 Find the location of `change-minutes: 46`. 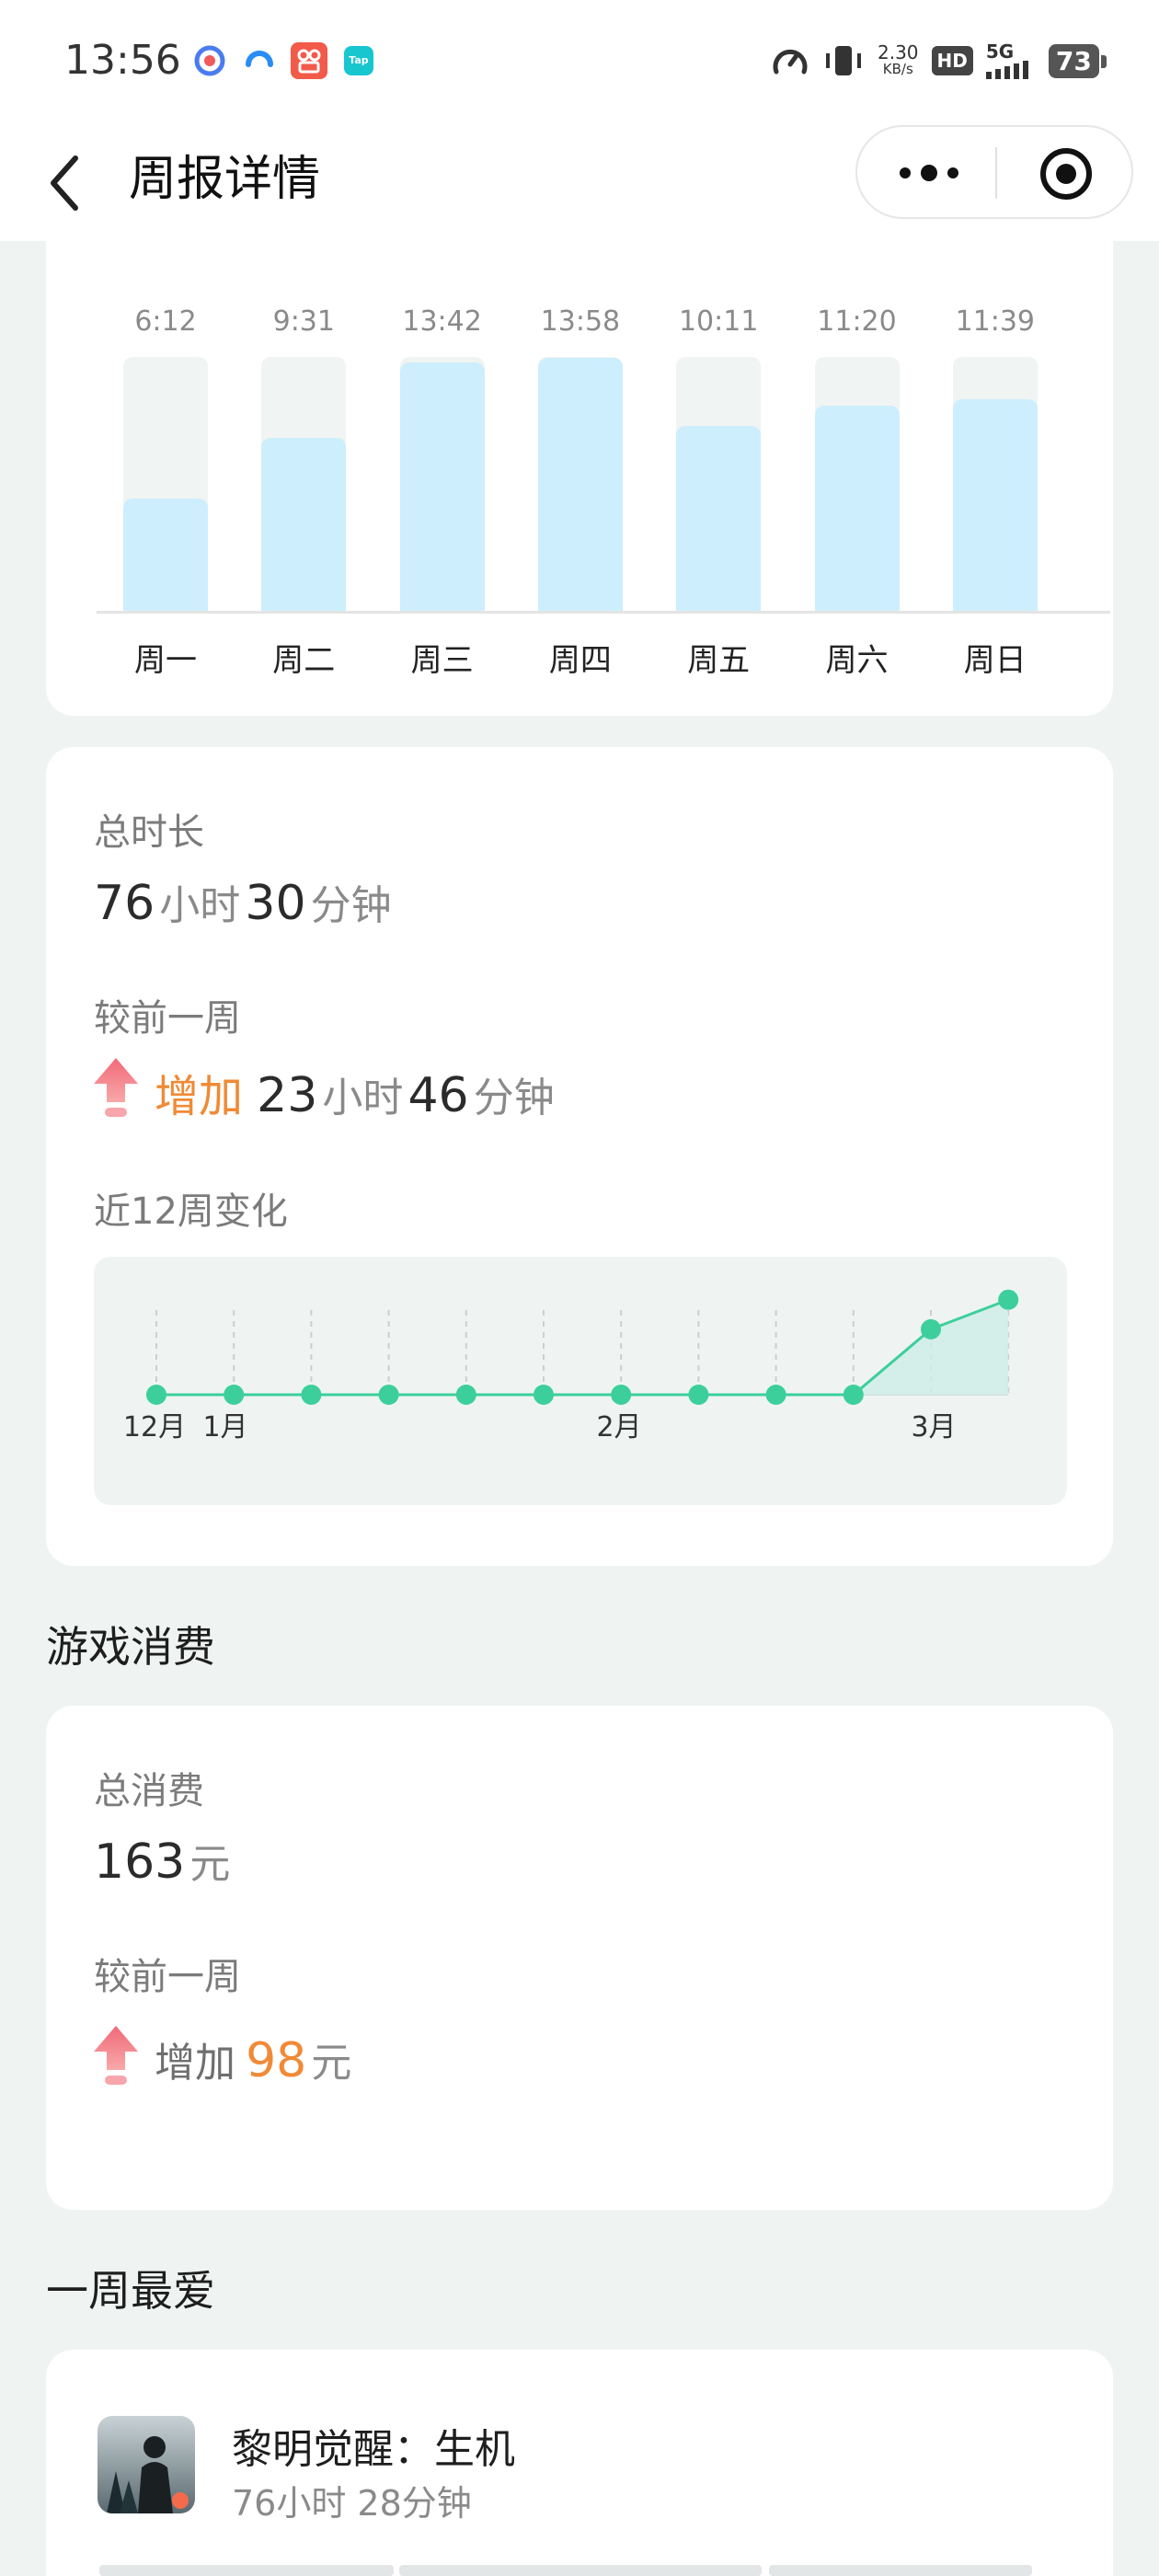

change-minutes: 46 is located at coordinates (438, 1095).